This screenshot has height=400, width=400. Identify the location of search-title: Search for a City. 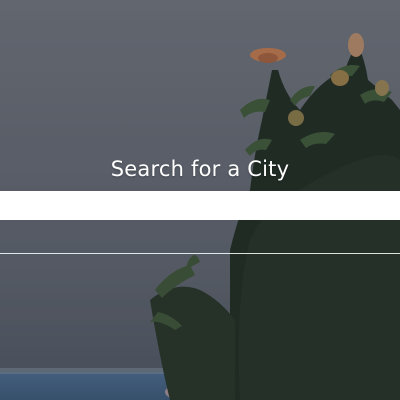
(200, 169).